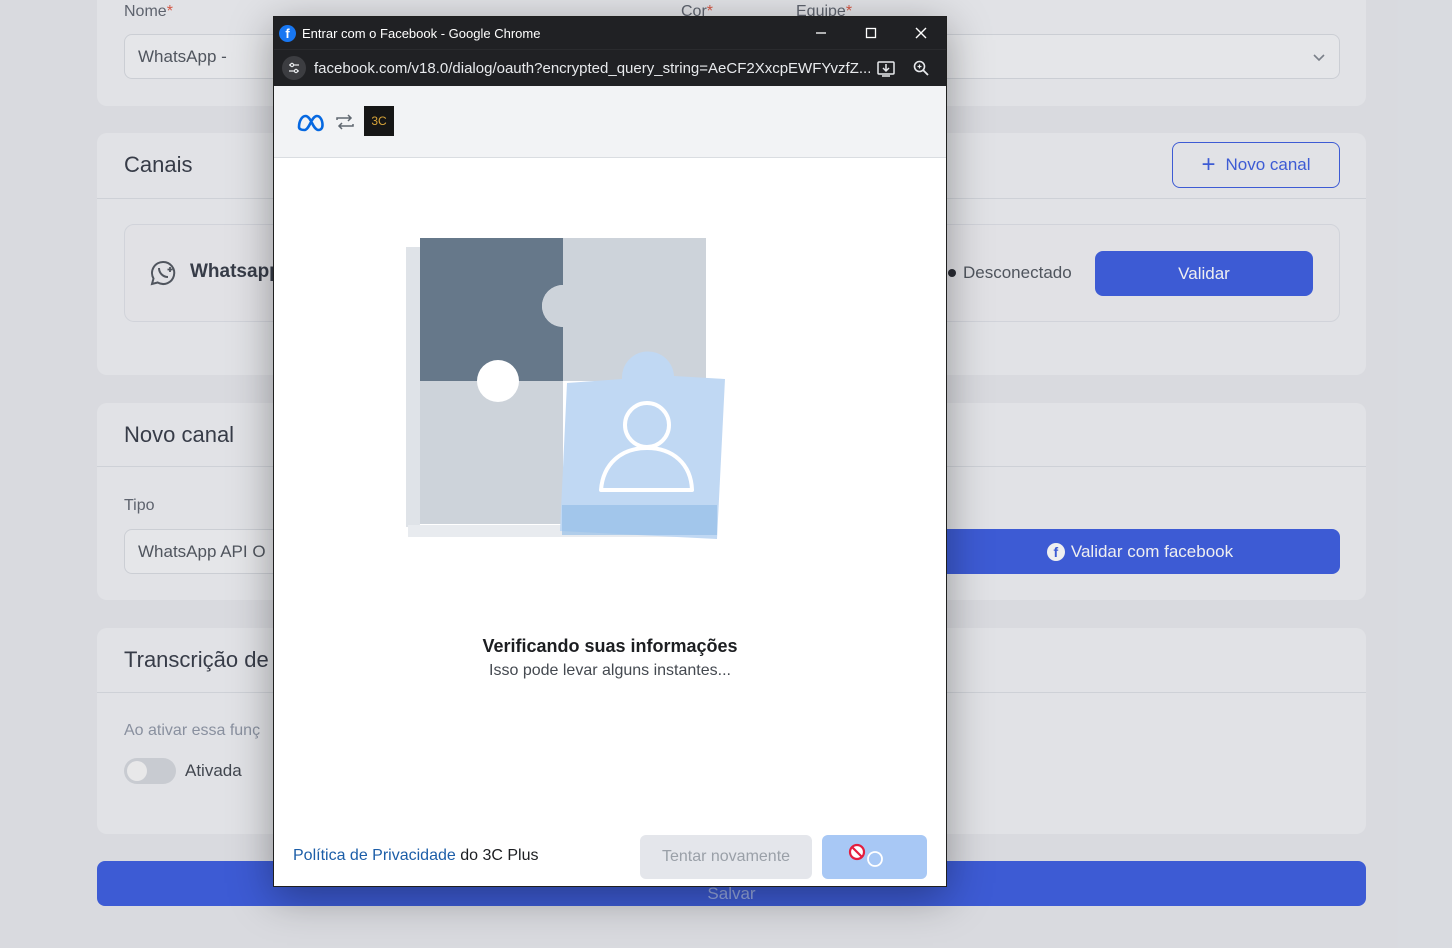 This screenshot has height=948, width=1452. What do you see at coordinates (310, 123) in the screenshot?
I see `meta-logo-icon` at bounding box center [310, 123].